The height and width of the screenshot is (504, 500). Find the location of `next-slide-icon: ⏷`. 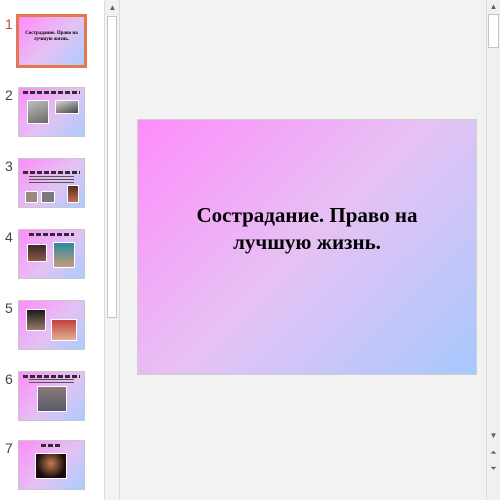

next-slide-icon: ⏷ is located at coordinates (493, 468).